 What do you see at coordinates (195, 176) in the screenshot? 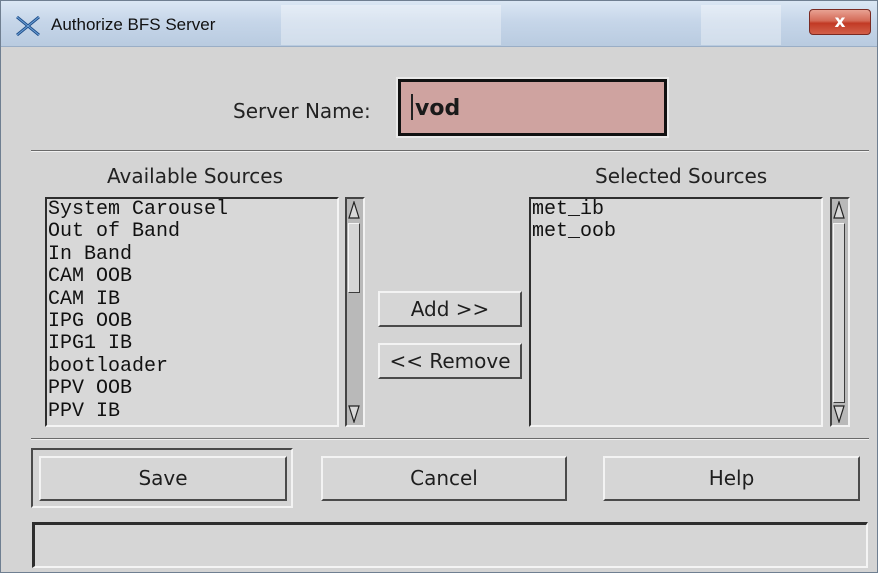
I see `available-sources-header: Available Sources` at bounding box center [195, 176].